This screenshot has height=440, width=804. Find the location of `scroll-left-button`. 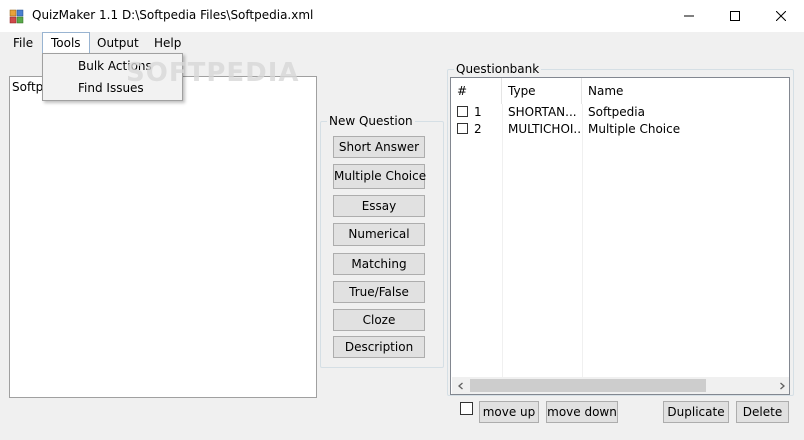

scroll-left-button is located at coordinates (460, 385).